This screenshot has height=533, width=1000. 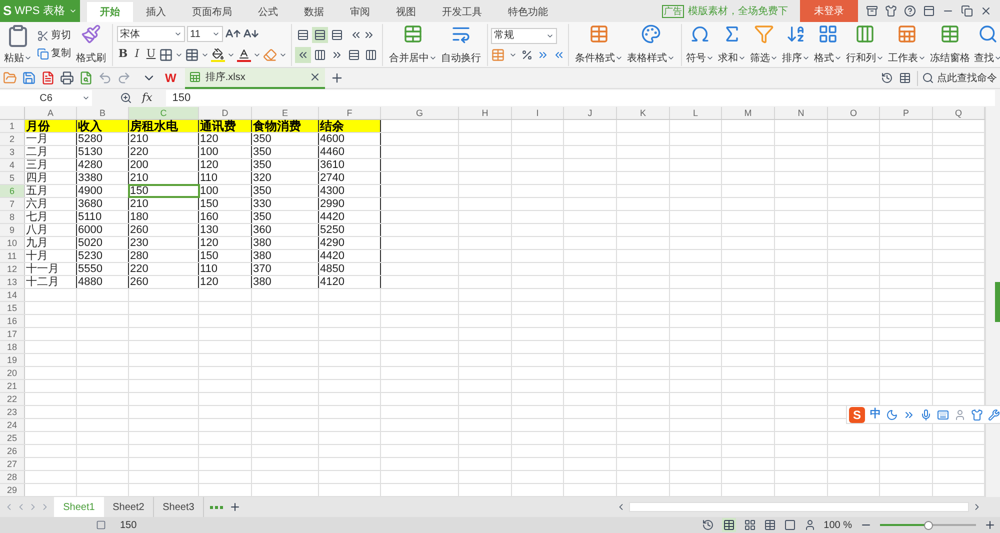 What do you see at coordinates (764, 45) in the screenshot?
I see `ribbon-button: 筛选` at bounding box center [764, 45].